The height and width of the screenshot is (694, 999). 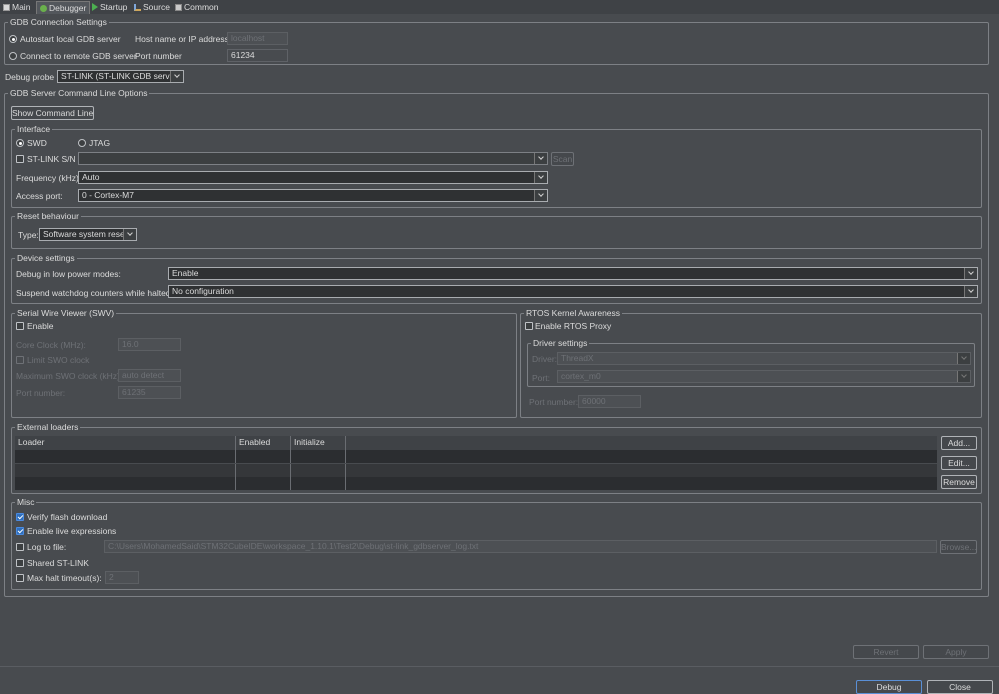 What do you see at coordinates (476, 443) in the screenshot?
I see `table-header: Loader Enabled Initialize` at bounding box center [476, 443].